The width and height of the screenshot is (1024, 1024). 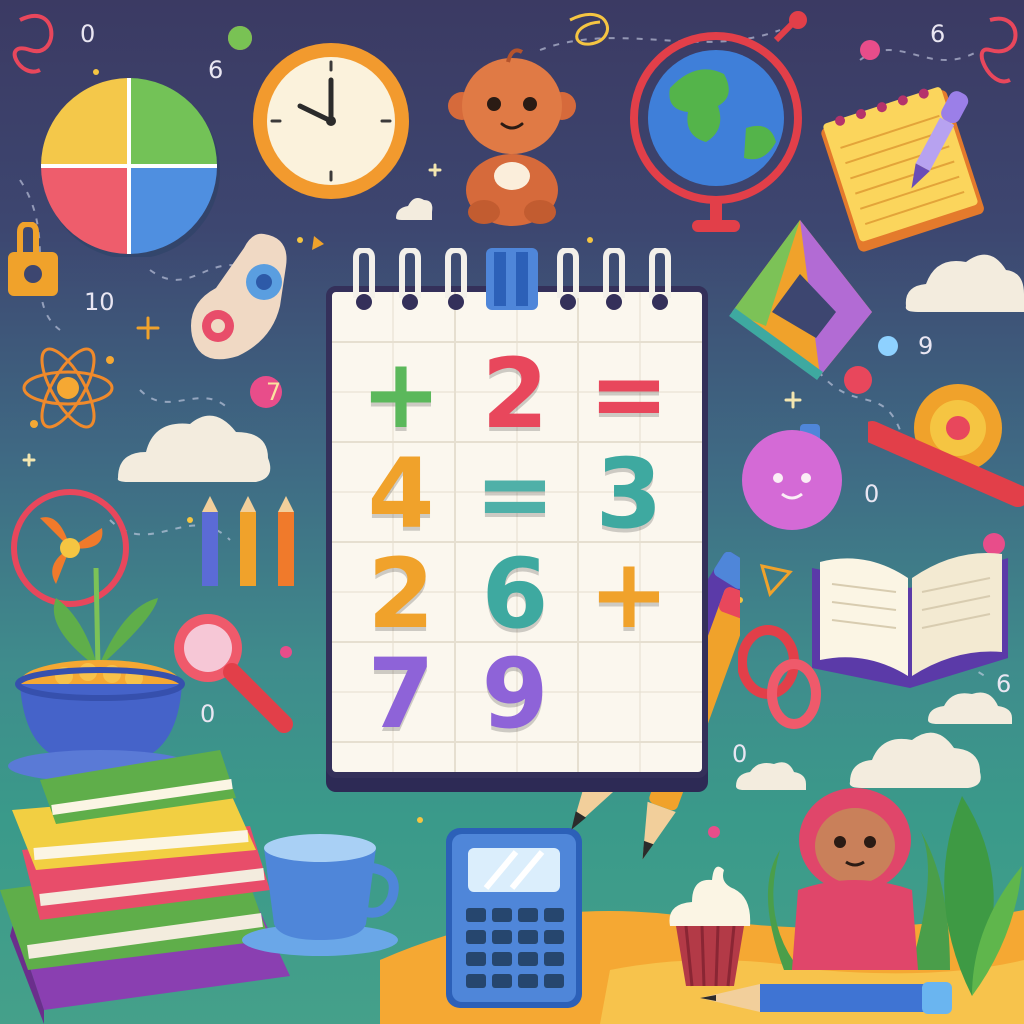 I want to click on decor-number: 7, so click(x=274, y=392).